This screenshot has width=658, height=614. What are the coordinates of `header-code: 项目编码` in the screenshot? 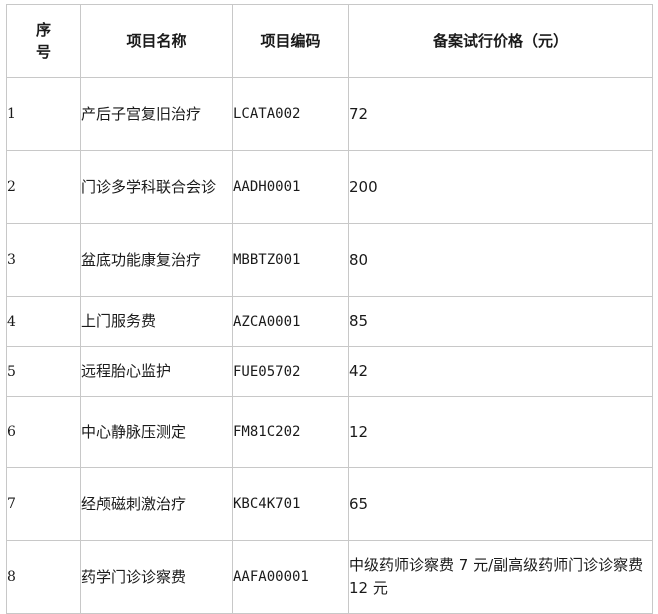 It's located at (290, 41).